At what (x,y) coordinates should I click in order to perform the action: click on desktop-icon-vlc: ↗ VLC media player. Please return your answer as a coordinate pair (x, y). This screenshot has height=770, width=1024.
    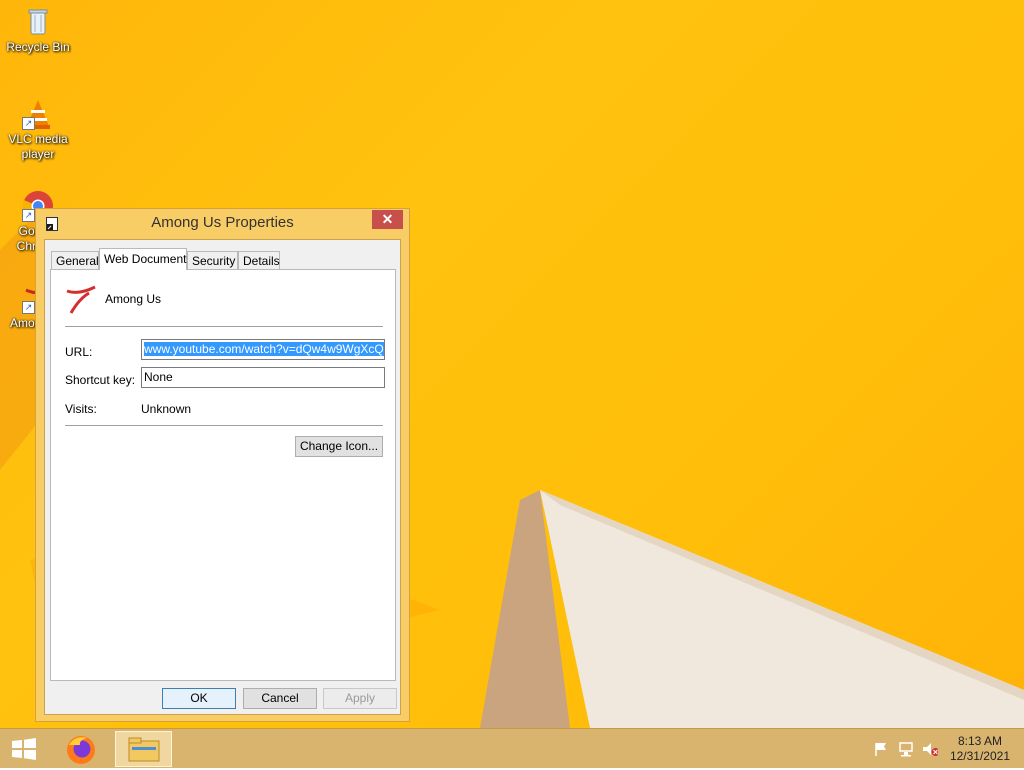
    Looking at the image, I should click on (38, 130).